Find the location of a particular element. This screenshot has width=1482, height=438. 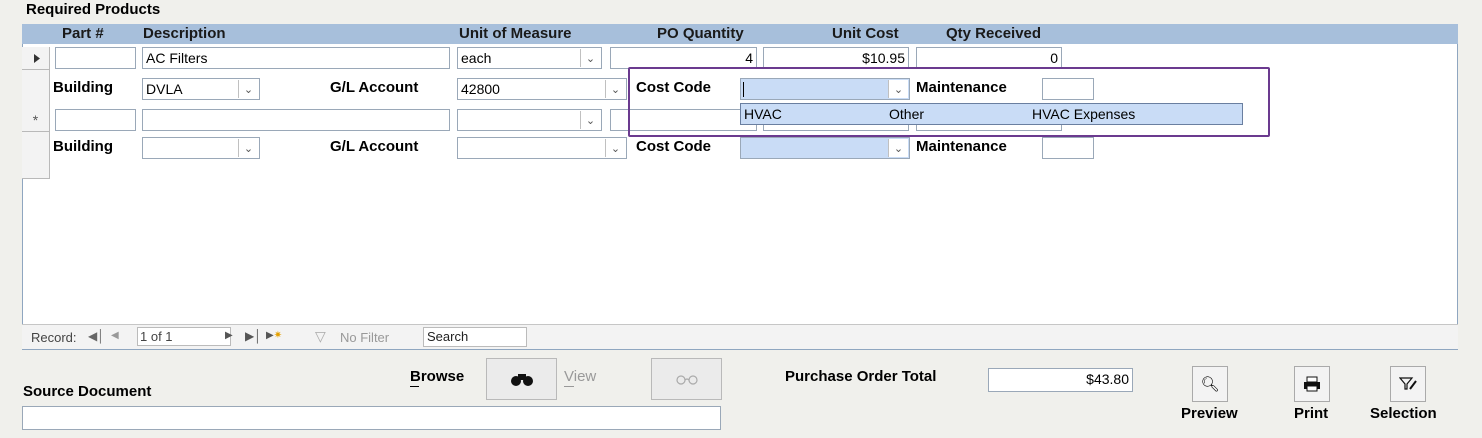

record-selector-new-sub is located at coordinates (36, 155).